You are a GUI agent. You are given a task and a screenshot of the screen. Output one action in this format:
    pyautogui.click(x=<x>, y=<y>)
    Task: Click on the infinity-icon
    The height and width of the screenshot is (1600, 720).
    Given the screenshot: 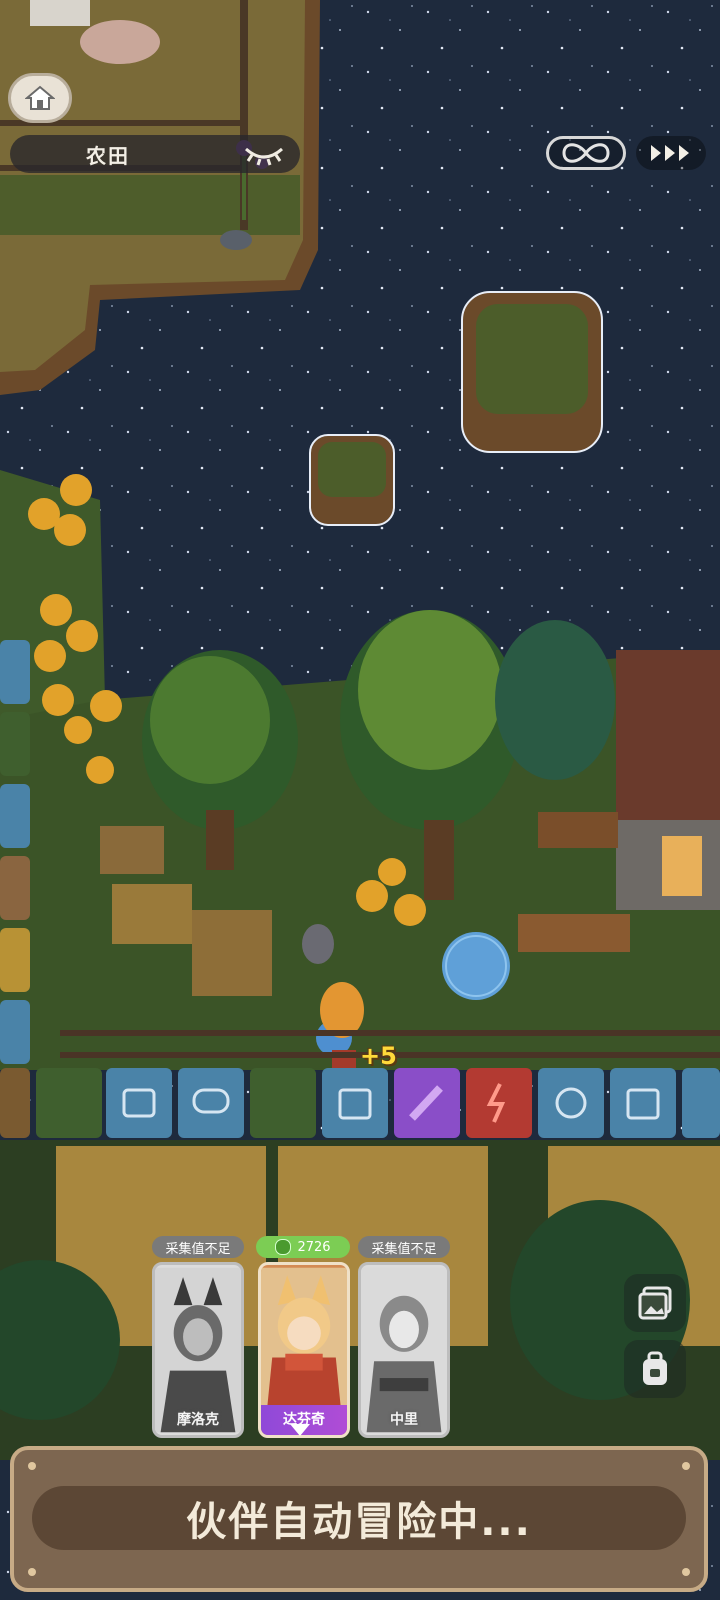 What is the action you would take?
    pyautogui.click(x=586, y=153)
    